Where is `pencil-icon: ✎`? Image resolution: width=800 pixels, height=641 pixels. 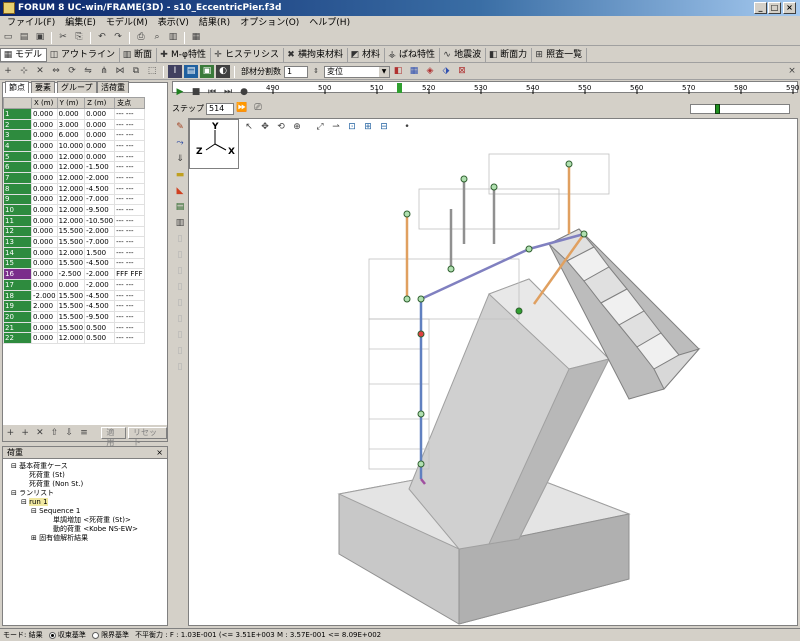
pencil-icon: ✎ is located at coordinates (180, 127).